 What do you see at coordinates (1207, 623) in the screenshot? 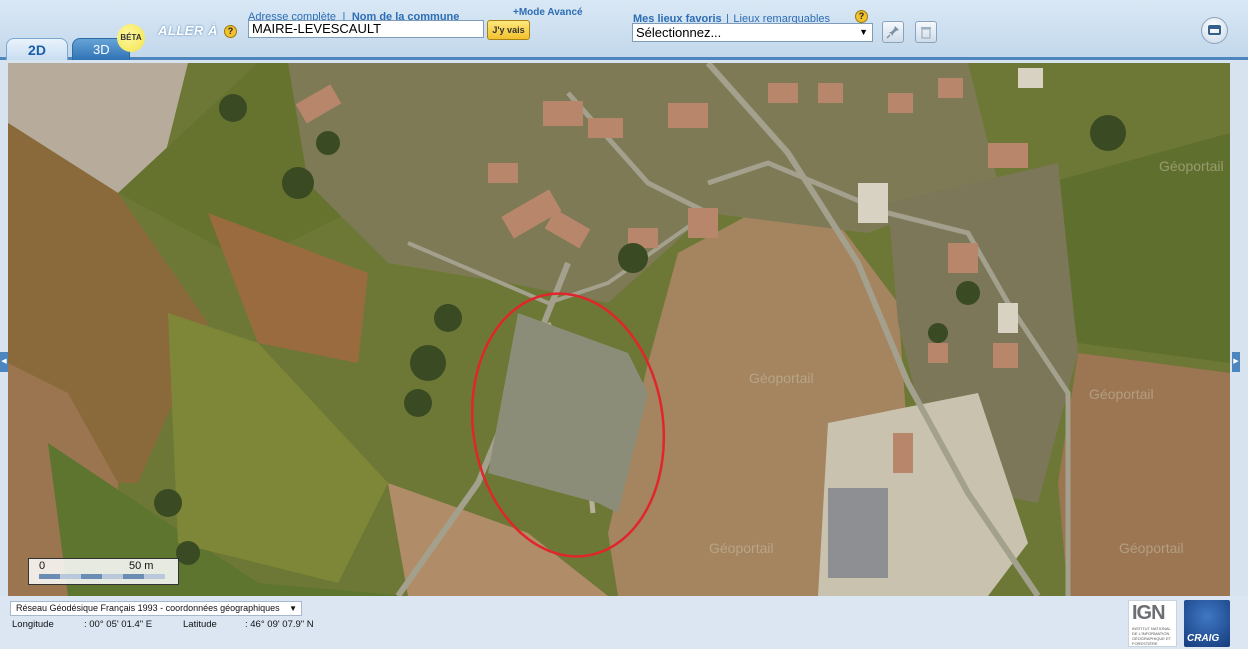
I see `craig-logo: CRAIG` at bounding box center [1207, 623].